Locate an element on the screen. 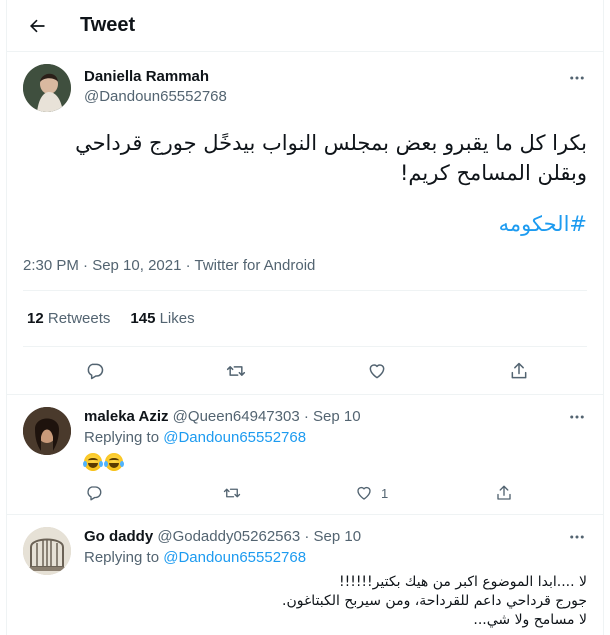  tweet-stats: 12 Retweets 145 Likes is located at coordinates (111, 318).